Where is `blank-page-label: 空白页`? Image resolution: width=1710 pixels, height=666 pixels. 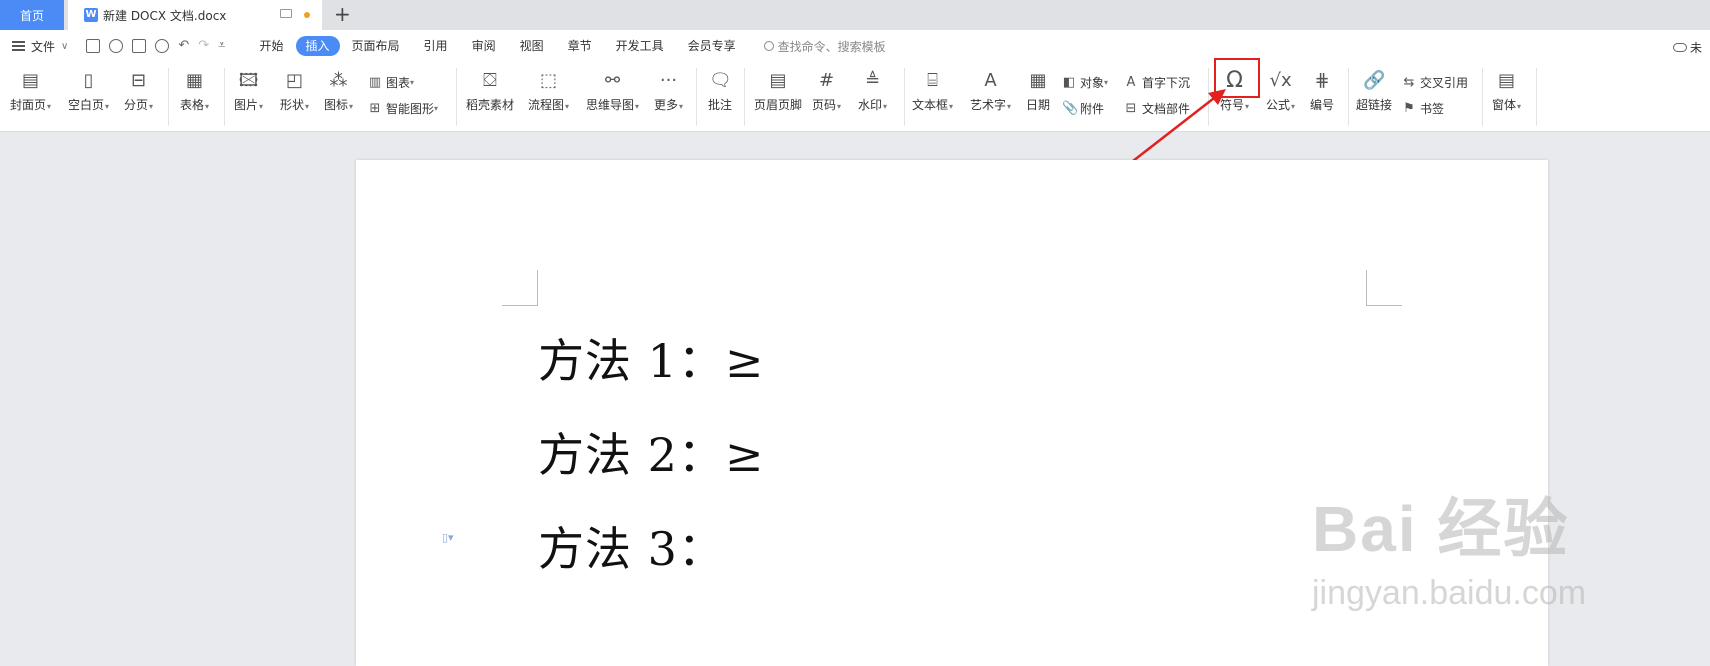 blank-page-label: 空白页 is located at coordinates (86, 105).